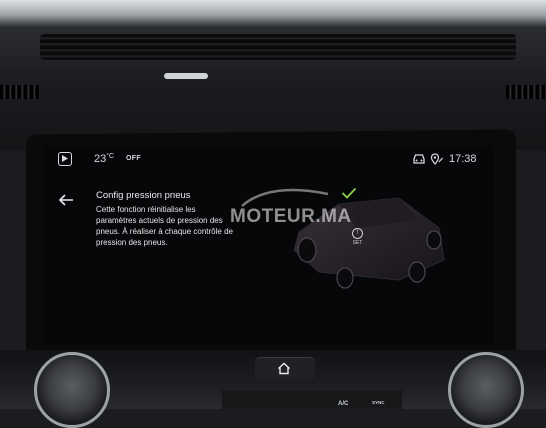  Describe the element at coordinates (437, 160) in the screenshot. I see `location-pin-icon` at that location.